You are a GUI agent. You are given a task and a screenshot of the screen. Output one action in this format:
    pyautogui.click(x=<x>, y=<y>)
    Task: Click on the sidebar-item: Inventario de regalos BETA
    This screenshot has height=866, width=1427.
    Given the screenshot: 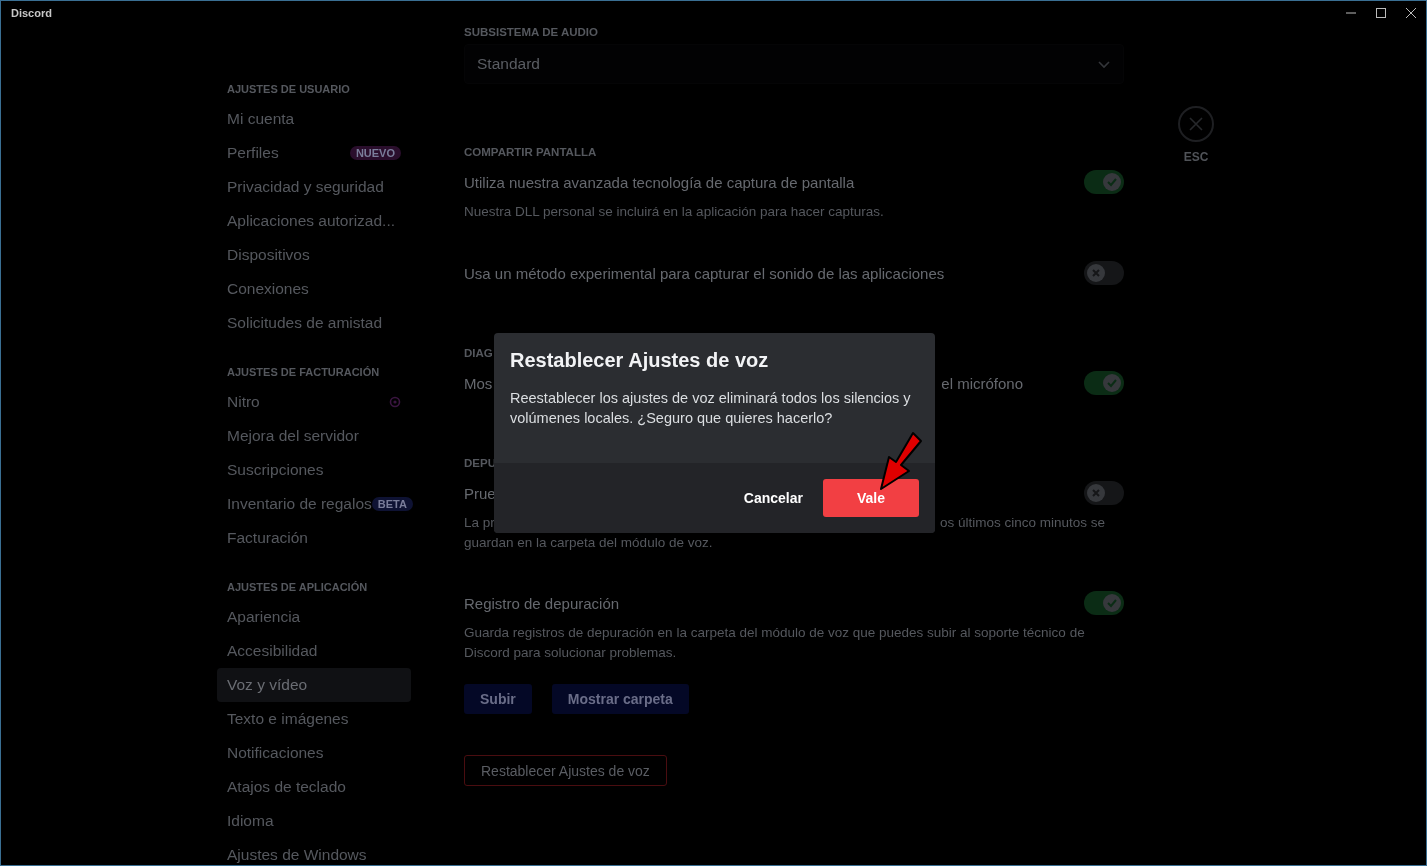 What is the action you would take?
    pyautogui.click(x=314, y=504)
    